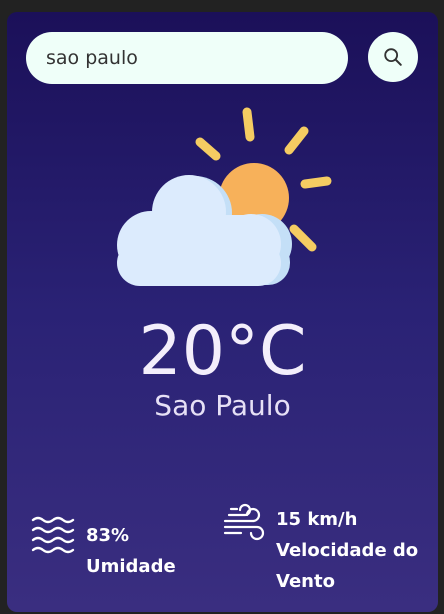 The width and height of the screenshot is (444, 614). I want to click on search-icon, so click(393, 57).